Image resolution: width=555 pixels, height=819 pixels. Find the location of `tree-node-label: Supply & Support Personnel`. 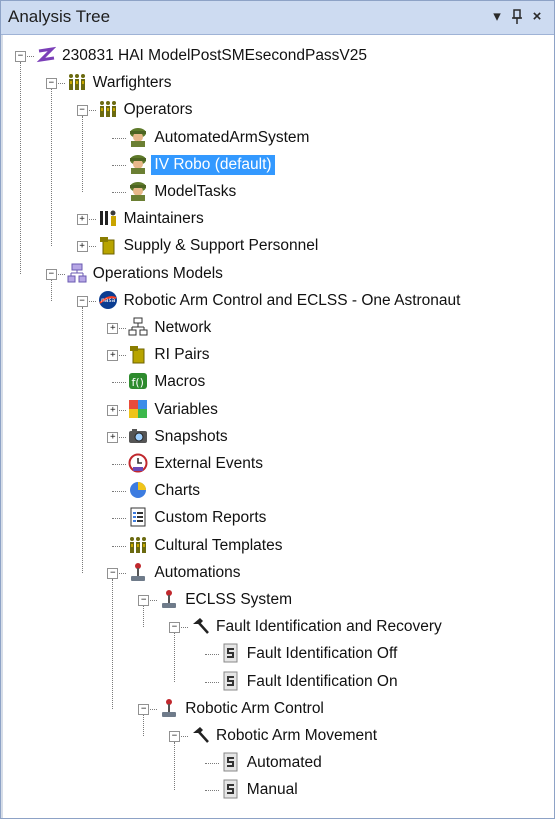

tree-node-label: Supply & Support Personnel is located at coordinates (221, 246).